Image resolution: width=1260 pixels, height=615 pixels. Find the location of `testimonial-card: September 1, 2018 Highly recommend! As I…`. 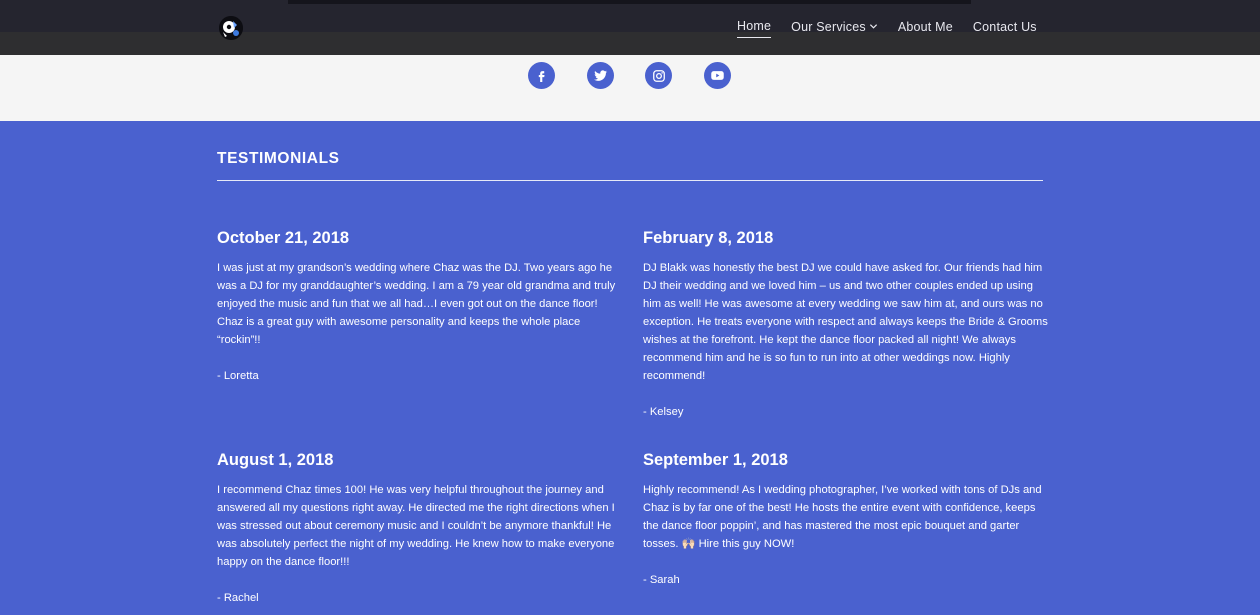

testimonial-card: September 1, 2018 Highly recommend! As I… is located at coordinates (845, 519).